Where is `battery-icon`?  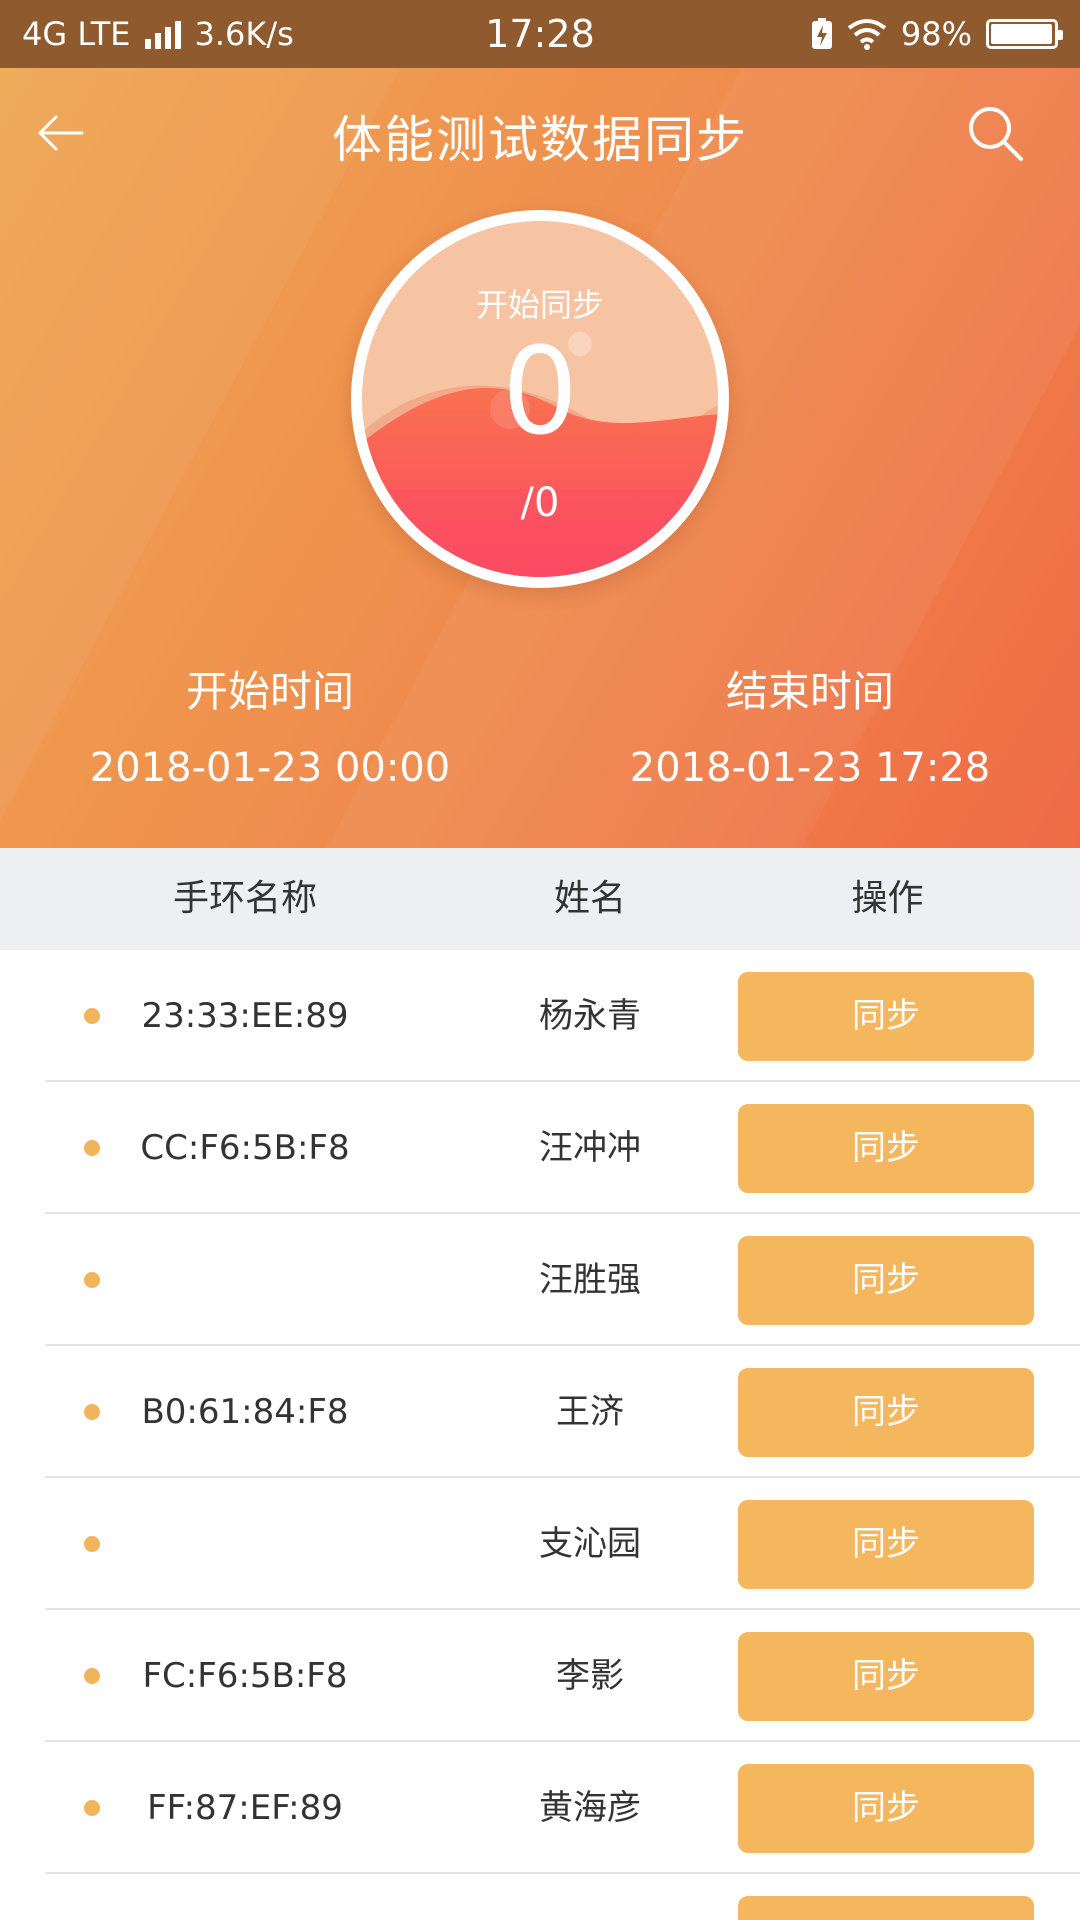
battery-icon is located at coordinates (1024, 34).